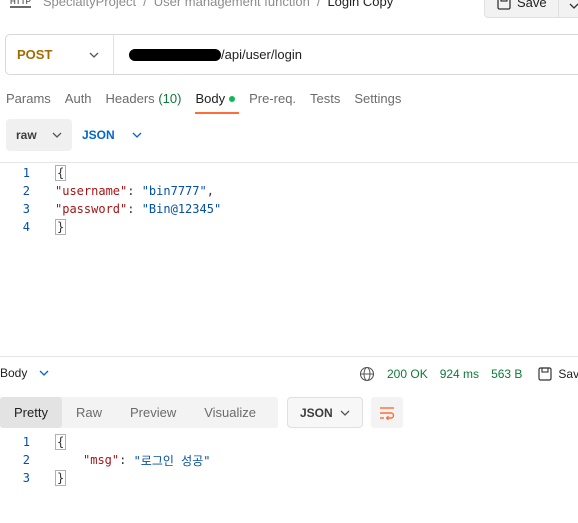  What do you see at coordinates (407, 374) in the screenshot?
I see `status-code: 200 OK` at bounding box center [407, 374].